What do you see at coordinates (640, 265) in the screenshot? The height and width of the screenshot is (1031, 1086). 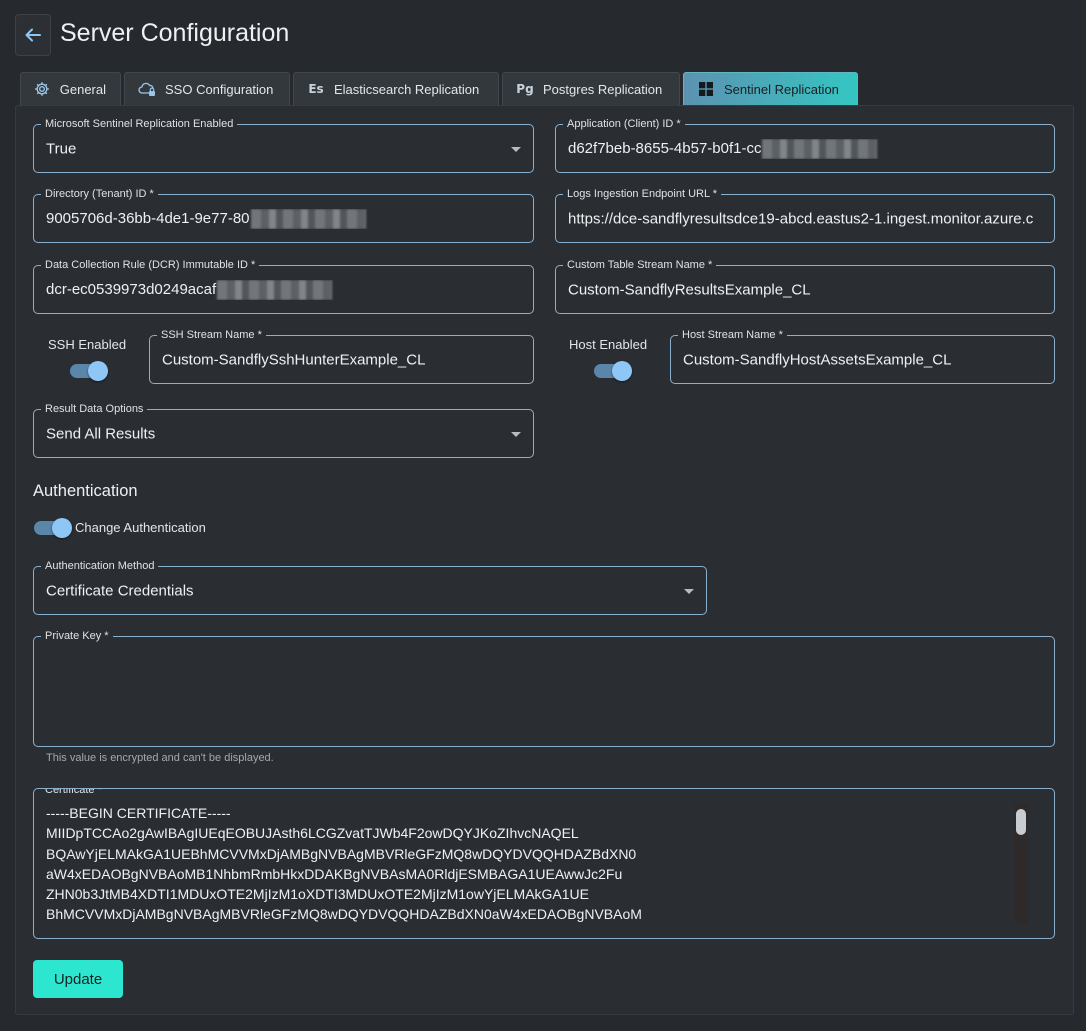 I see `field-label: Custom Table Stream Name *` at bounding box center [640, 265].